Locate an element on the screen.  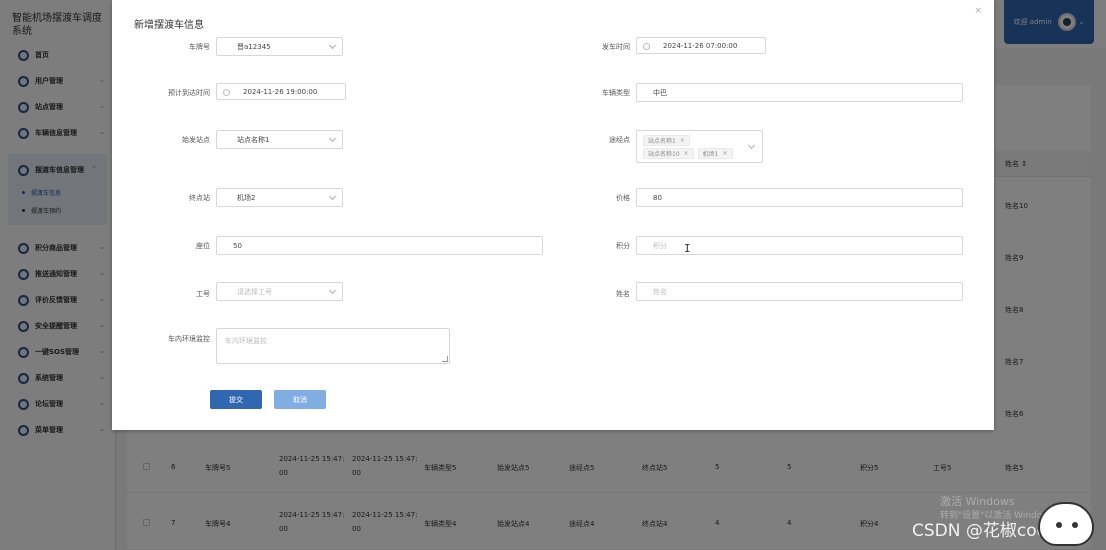
mascot-icon is located at coordinates (1066, 524).